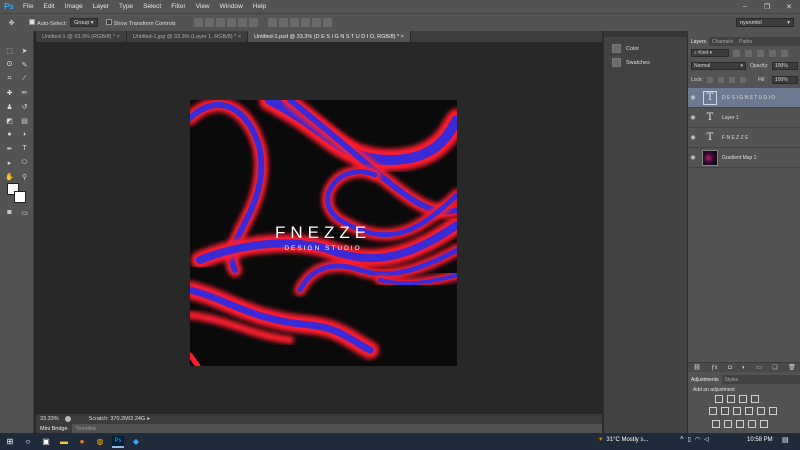 The width and height of the screenshot is (800, 450). I want to click on menu-file: File, so click(28, 6).